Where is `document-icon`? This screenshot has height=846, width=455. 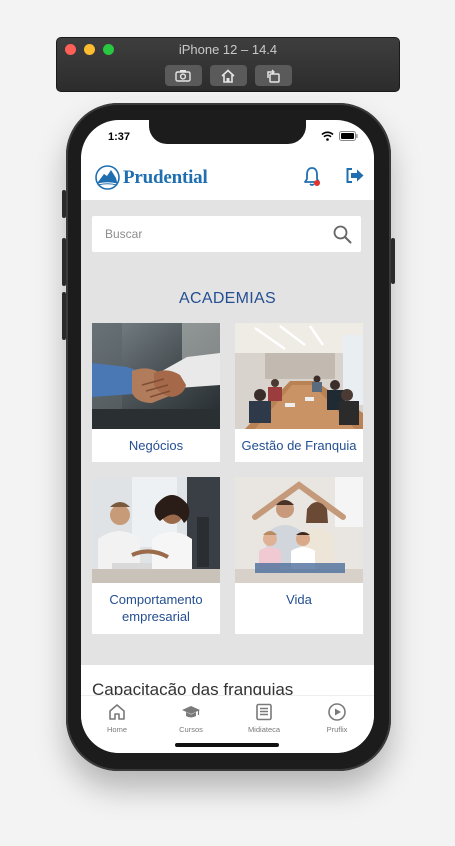
document-icon is located at coordinates (264, 712).